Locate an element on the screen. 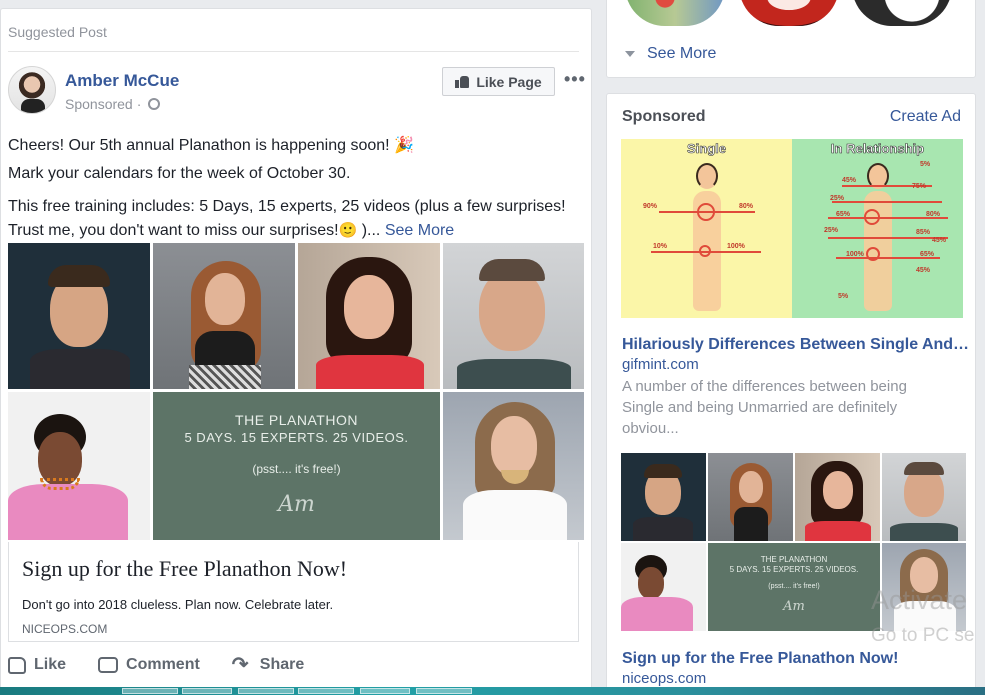  ad-headline: Sign up for the Free Planathon Now! is located at coordinates (184, 569).